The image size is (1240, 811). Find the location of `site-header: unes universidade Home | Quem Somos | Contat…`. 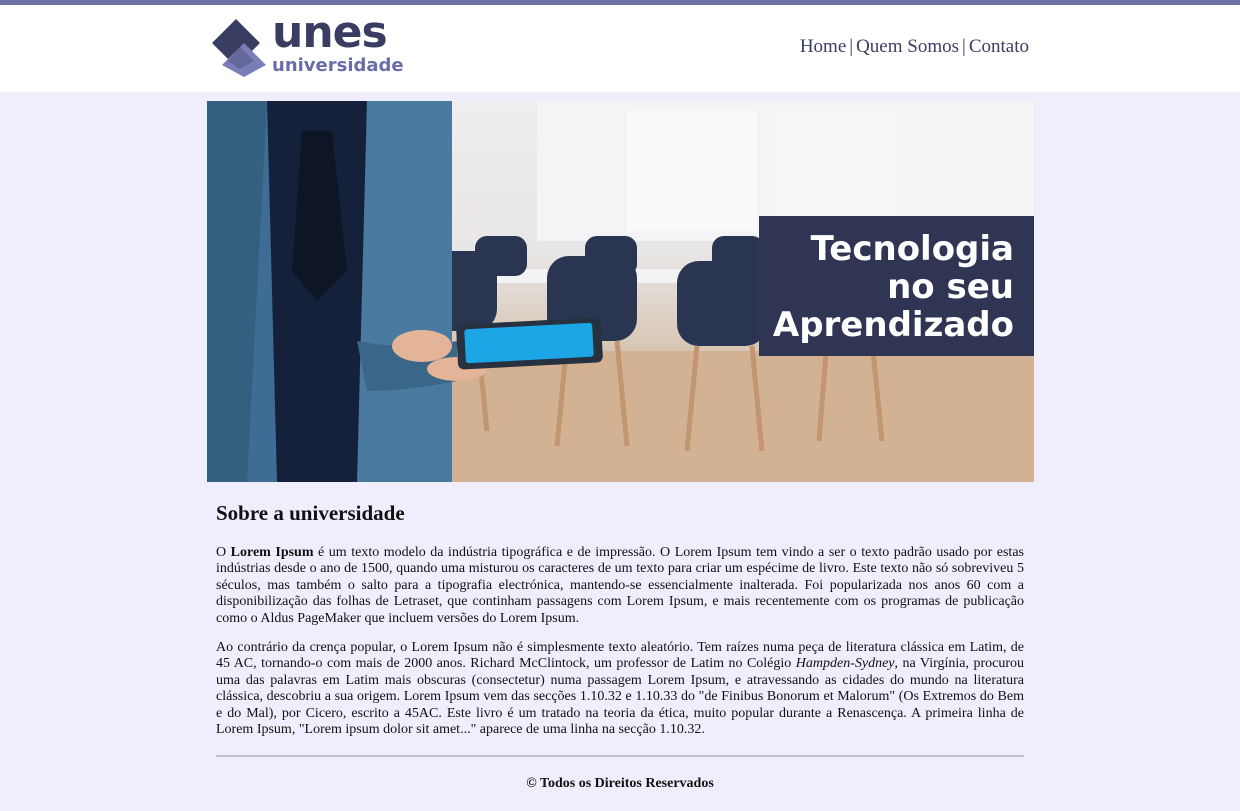

site-header: unes universidade Home | Quem Somos | Contat… is located at coordinates (620, 48).